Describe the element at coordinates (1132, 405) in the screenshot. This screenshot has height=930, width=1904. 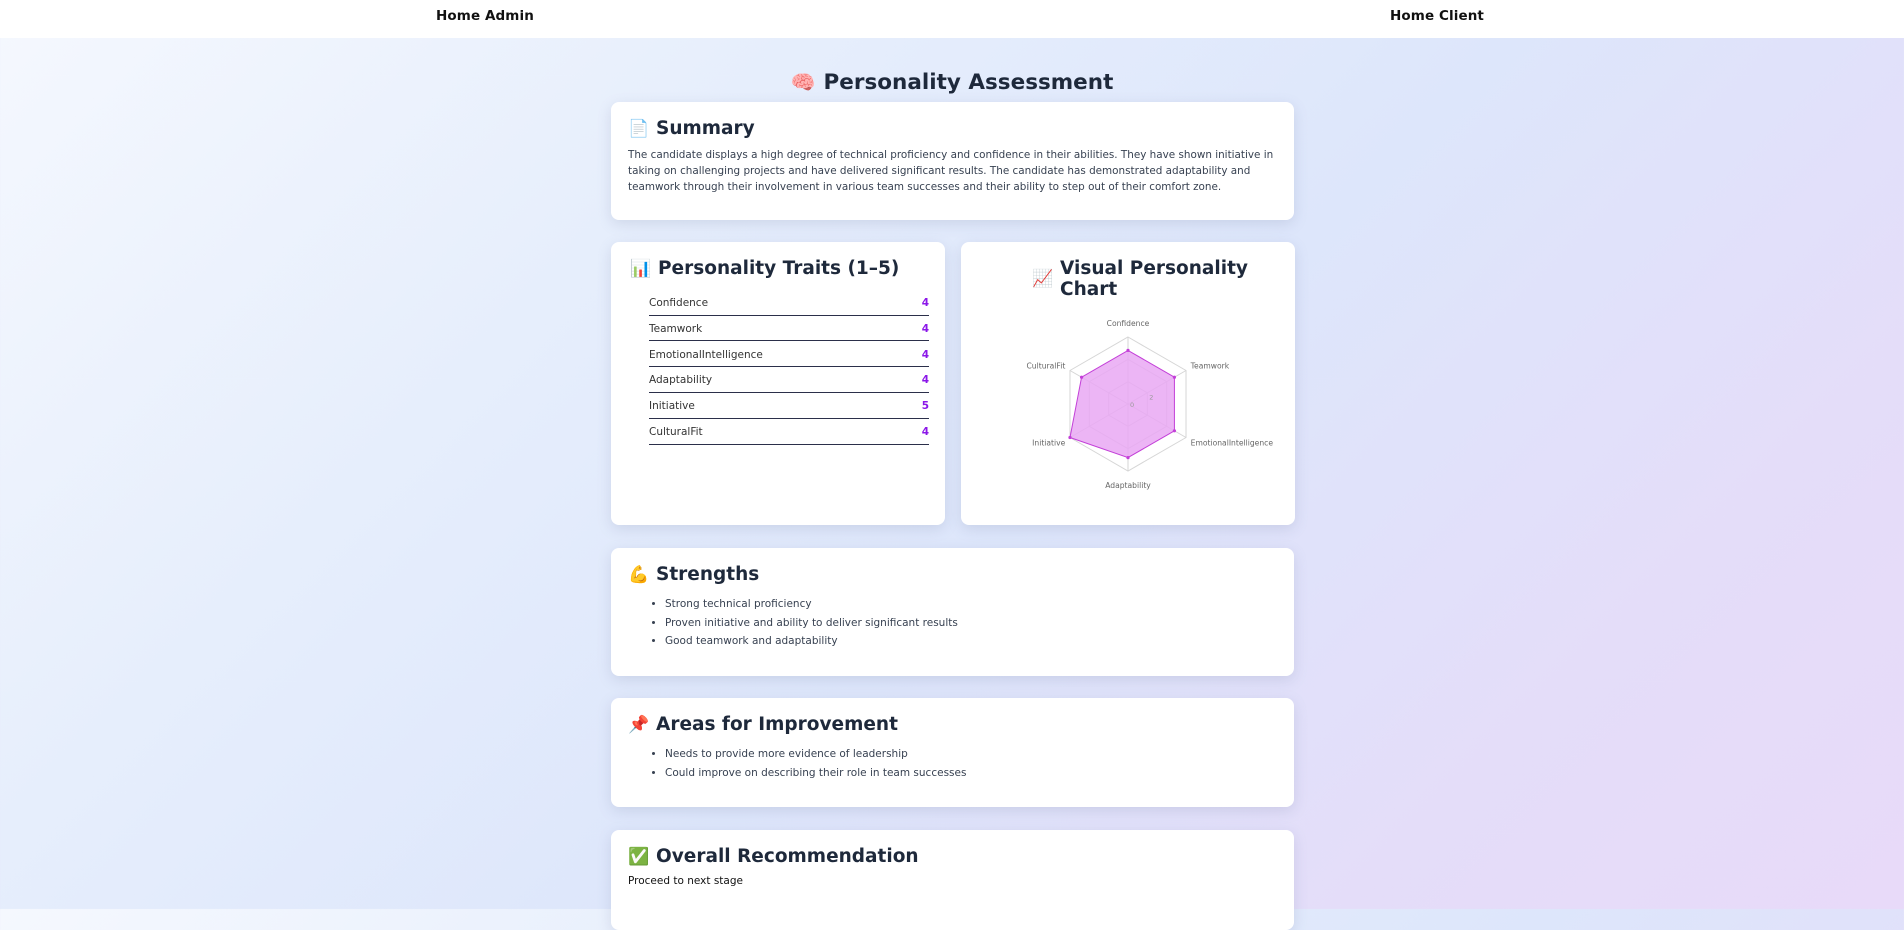
I see `radar-tick-label: 0` at that location.